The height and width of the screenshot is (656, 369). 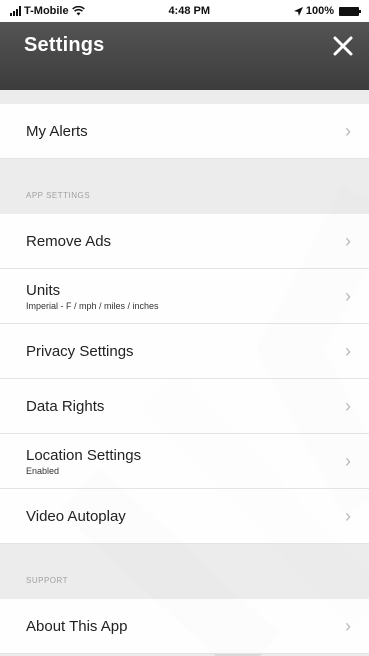 What do you see at coordinates (43, 290) in the screenshot?
I see `row-label: Units` at bounding box center [43, 290].